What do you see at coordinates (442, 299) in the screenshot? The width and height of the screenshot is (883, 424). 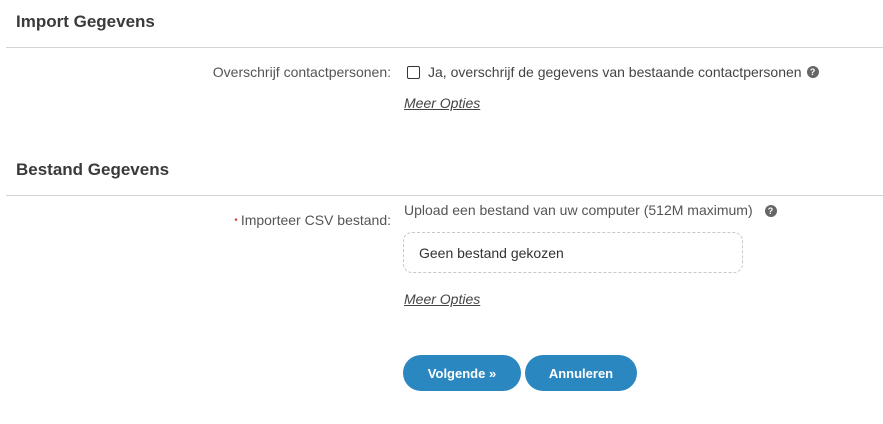 I see `file-more-options-link: Meer Opties` at bounding box center [442, 299].